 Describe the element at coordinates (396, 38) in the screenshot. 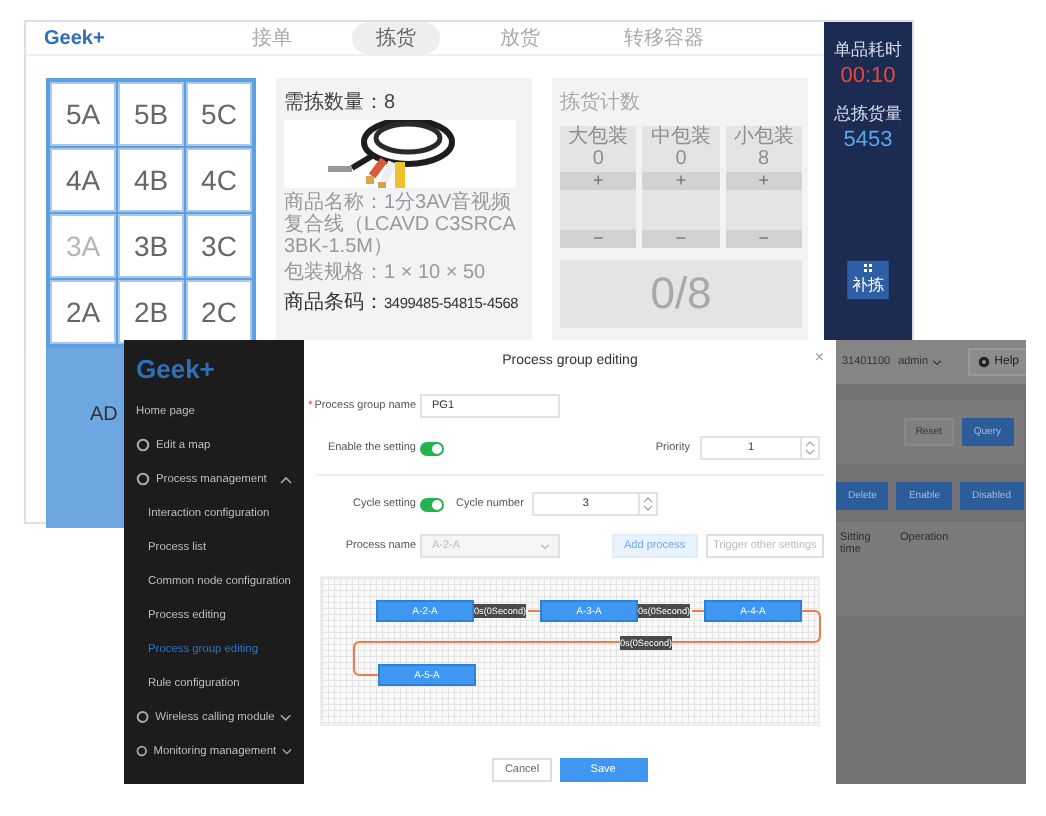

I see `tab: 拣货` at that location.